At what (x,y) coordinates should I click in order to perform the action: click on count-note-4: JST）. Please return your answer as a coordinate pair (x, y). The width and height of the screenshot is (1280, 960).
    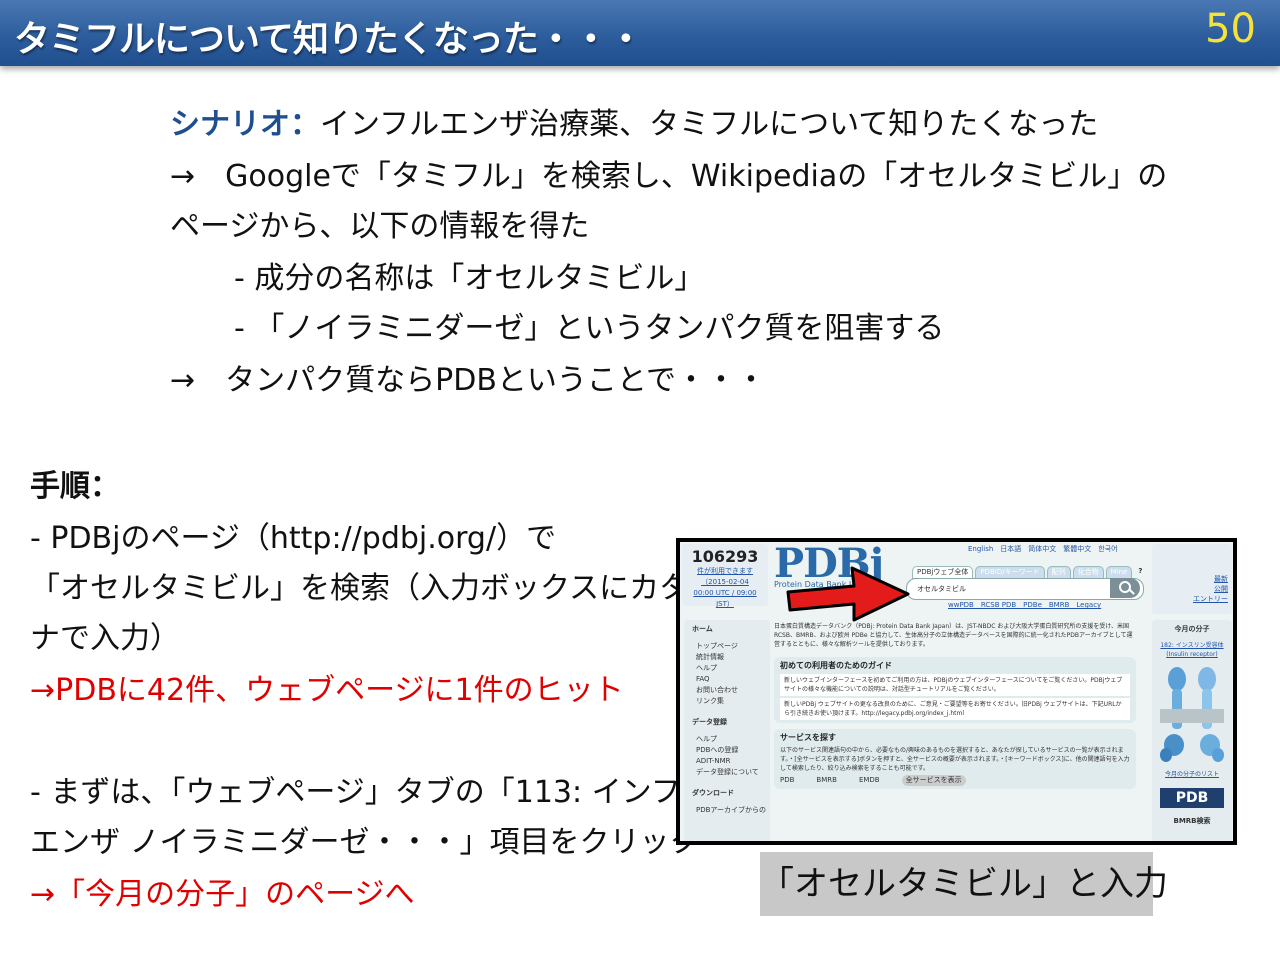
    Looking at the image, I should click on (725, 604).